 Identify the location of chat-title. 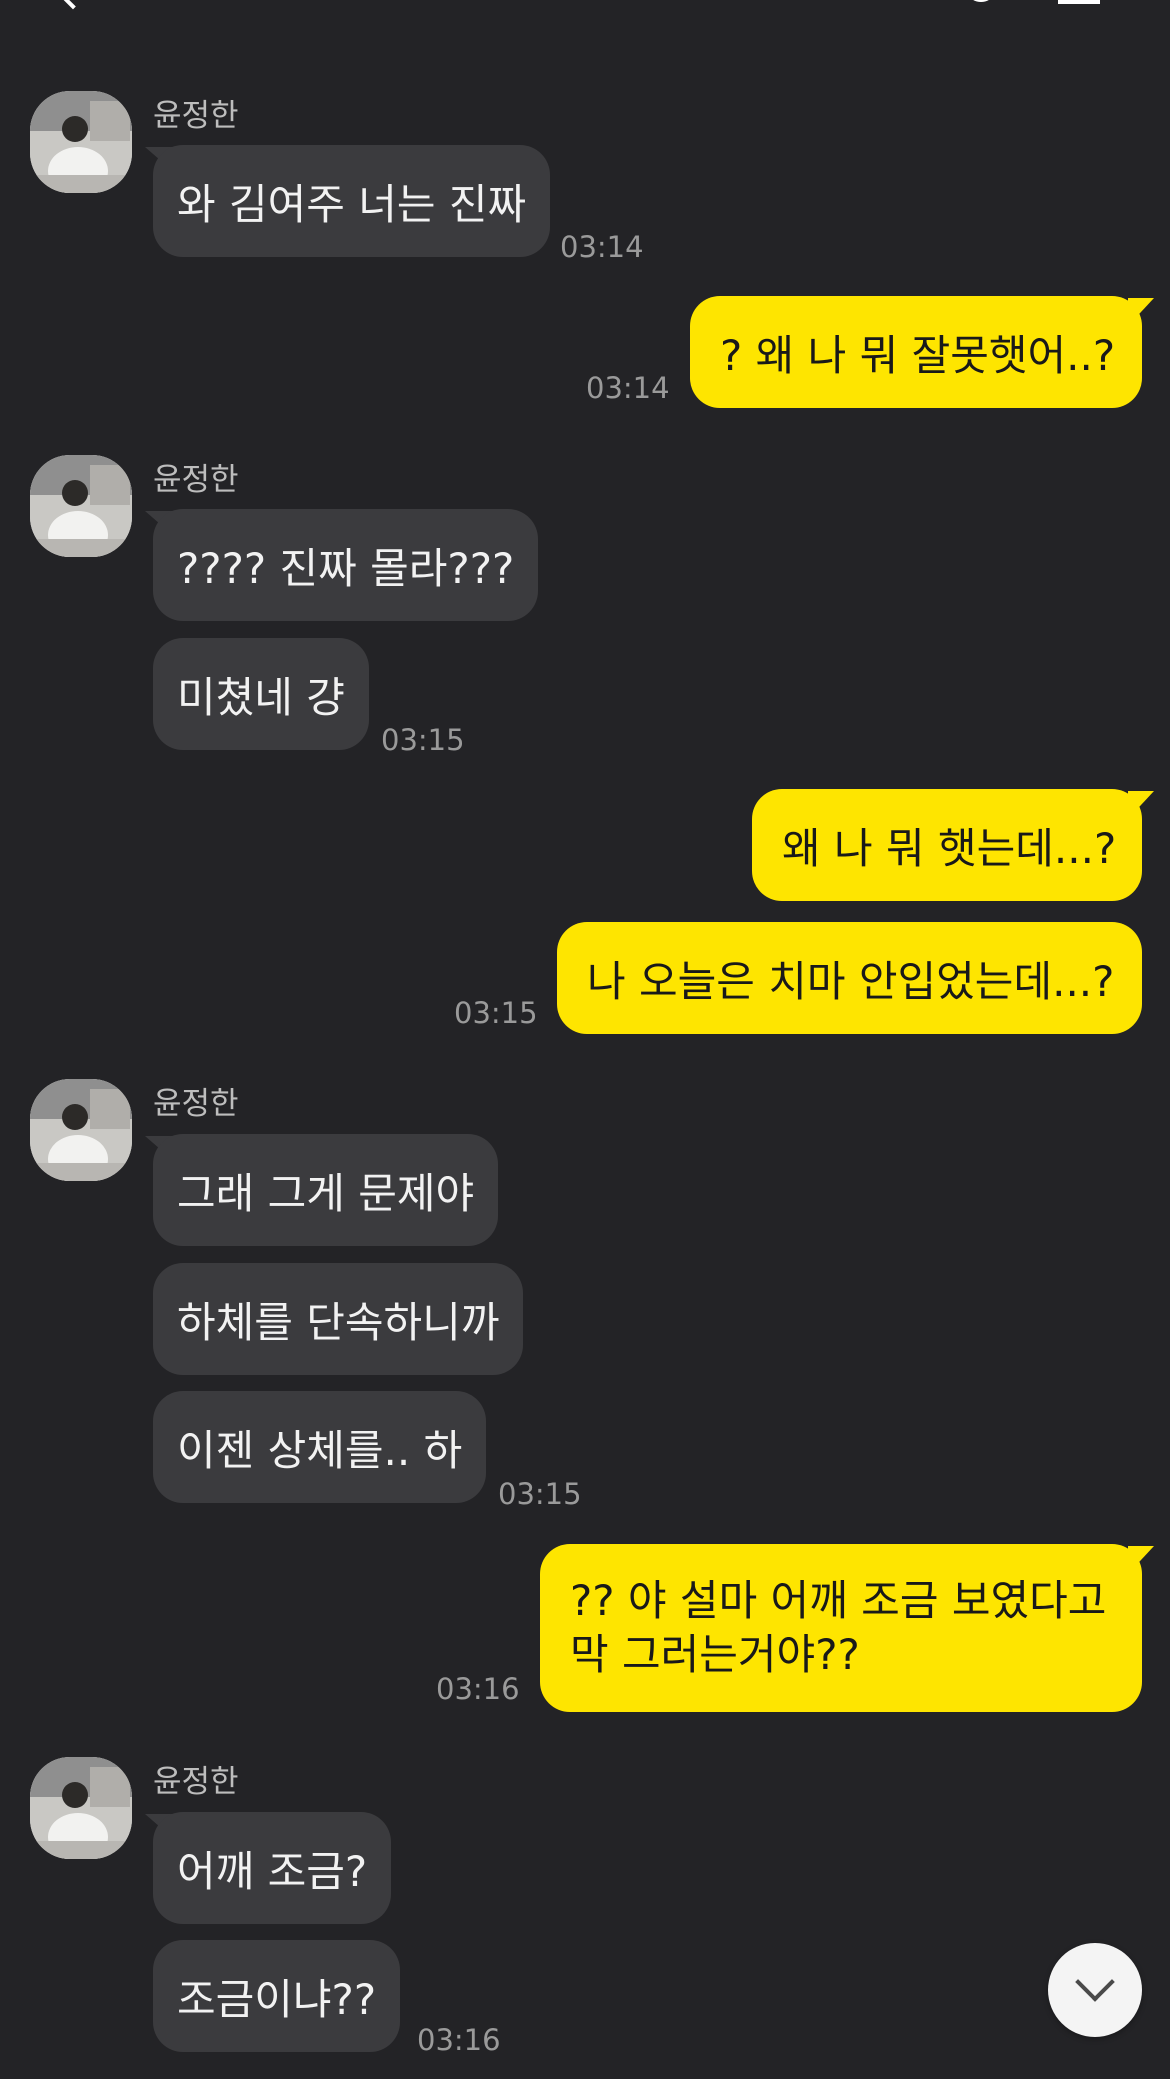
(585, 2).